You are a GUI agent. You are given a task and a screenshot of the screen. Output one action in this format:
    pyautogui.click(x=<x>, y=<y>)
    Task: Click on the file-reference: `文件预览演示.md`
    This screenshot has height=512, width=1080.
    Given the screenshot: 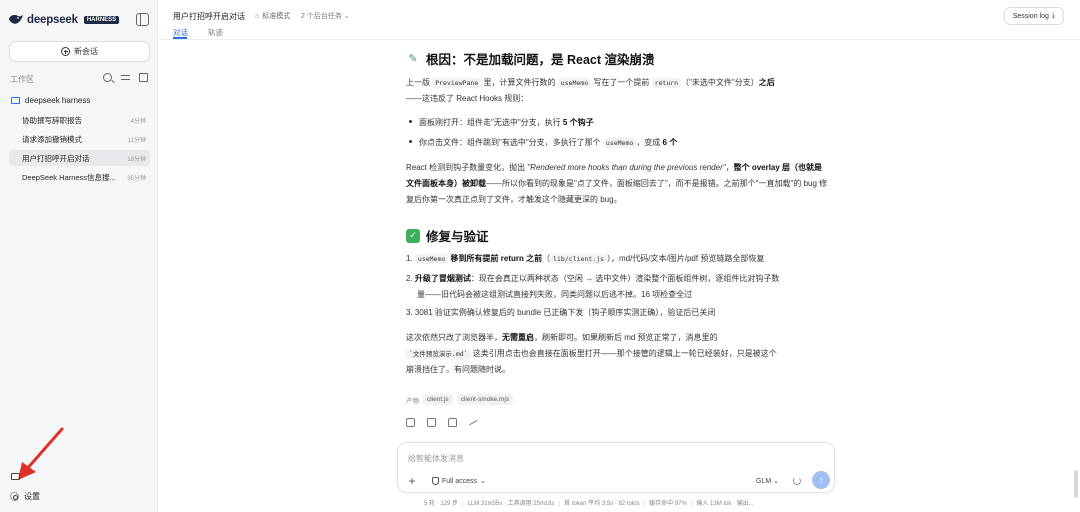 What is the action you would take?
    pyautogui.click(x=438, y=354)
    